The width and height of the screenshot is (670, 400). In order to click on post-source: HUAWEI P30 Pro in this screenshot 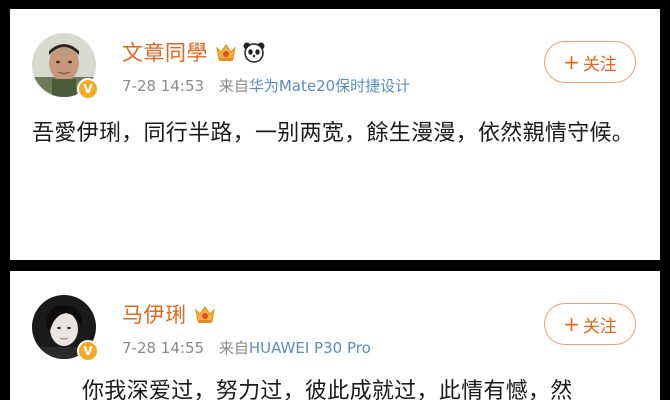, I will do `click(310, 348)`.